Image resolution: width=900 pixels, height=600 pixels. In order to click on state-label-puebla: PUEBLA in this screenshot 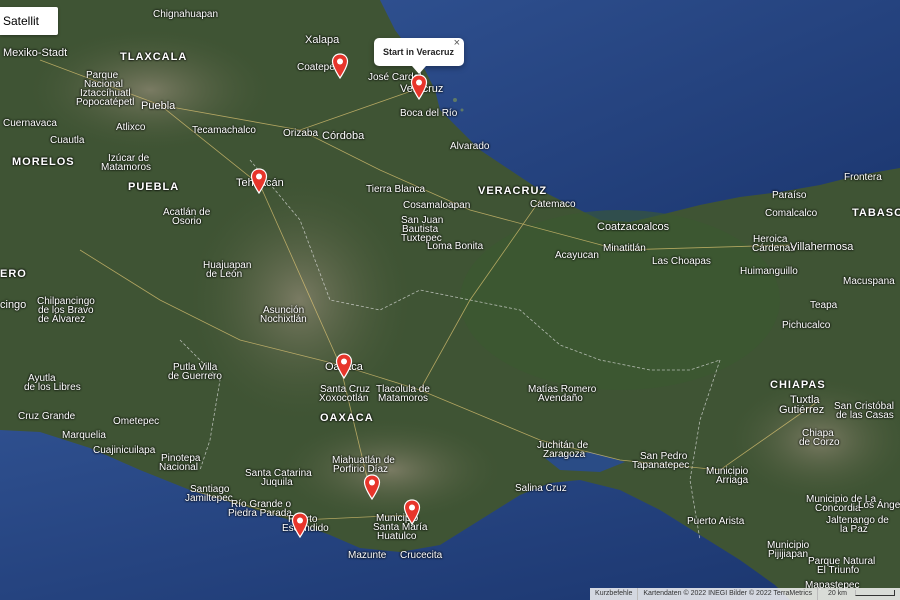, I will do `click(154, 187)`.